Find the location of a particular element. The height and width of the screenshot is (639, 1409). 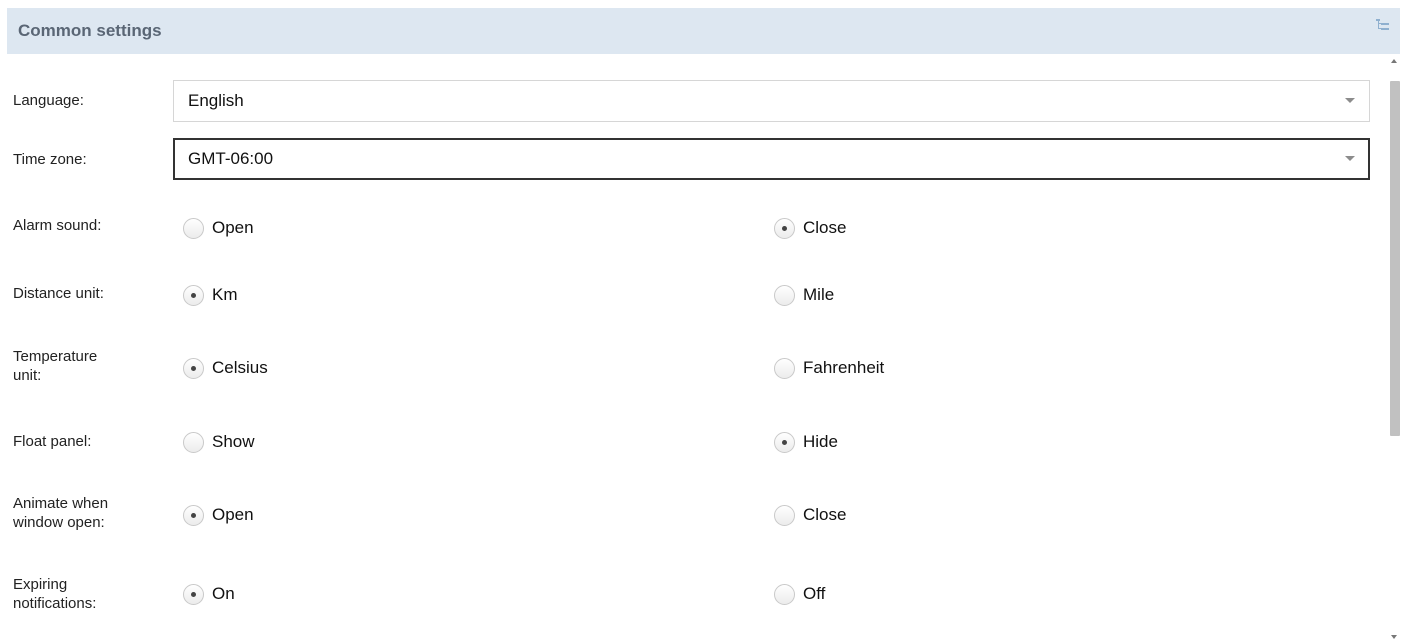

distance-unit-mile-radio: Mile is located at coordinates (804, 295).